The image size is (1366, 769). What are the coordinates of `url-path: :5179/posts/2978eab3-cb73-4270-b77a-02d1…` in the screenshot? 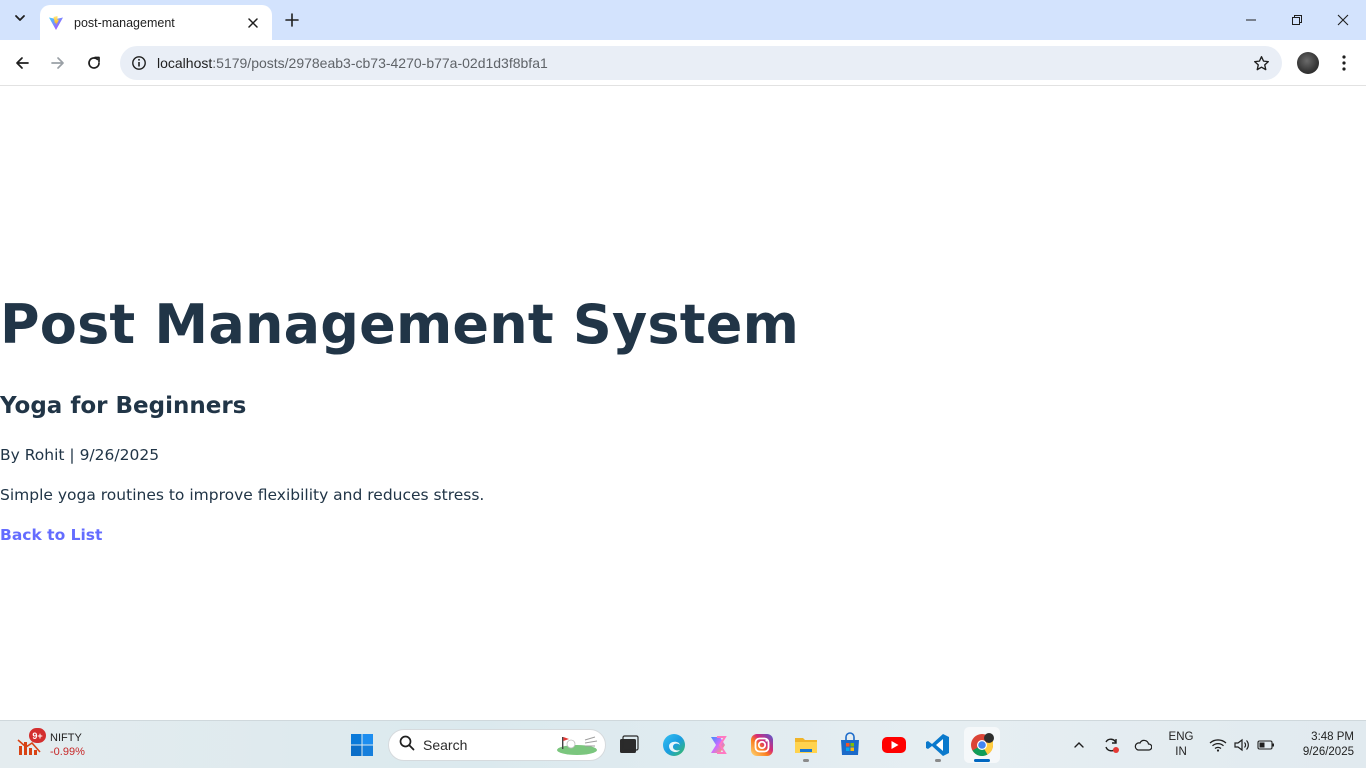 It's located at (380, 63).